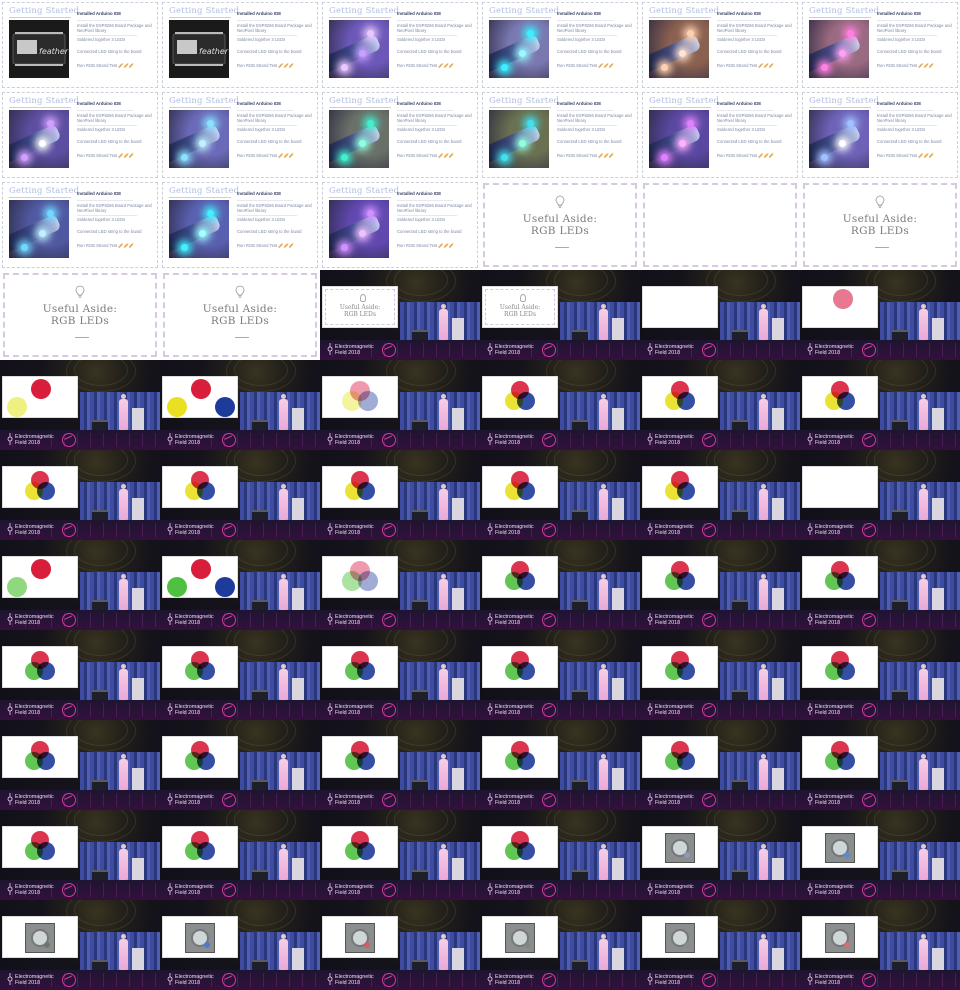  I want to click on led-photo: feather, so click(199, 49).